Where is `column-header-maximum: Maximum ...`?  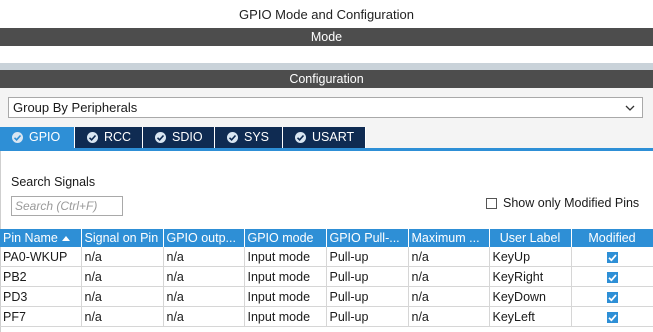
column-header-maximum: Maximum ... is located at coordinates (449, 238).